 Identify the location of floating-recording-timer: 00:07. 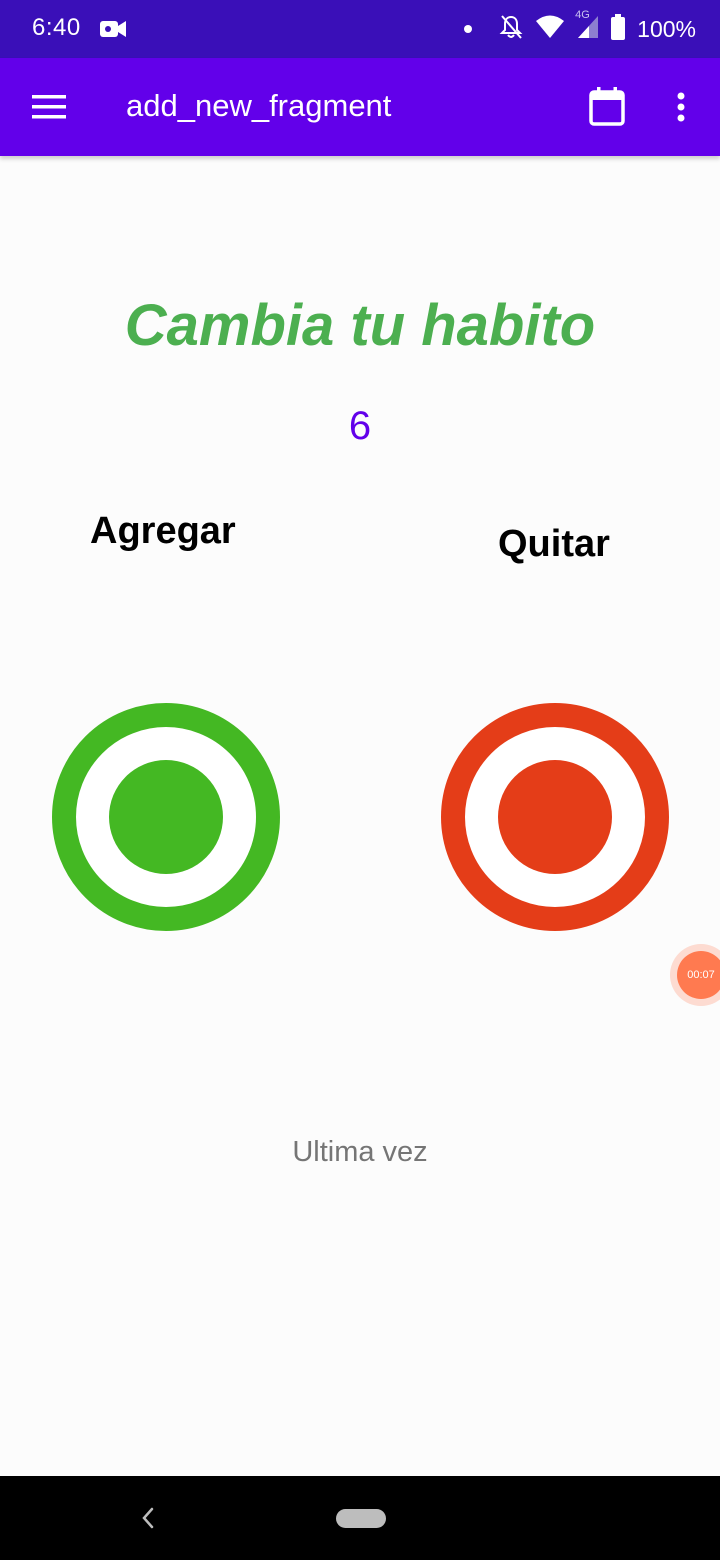
(695, 975).